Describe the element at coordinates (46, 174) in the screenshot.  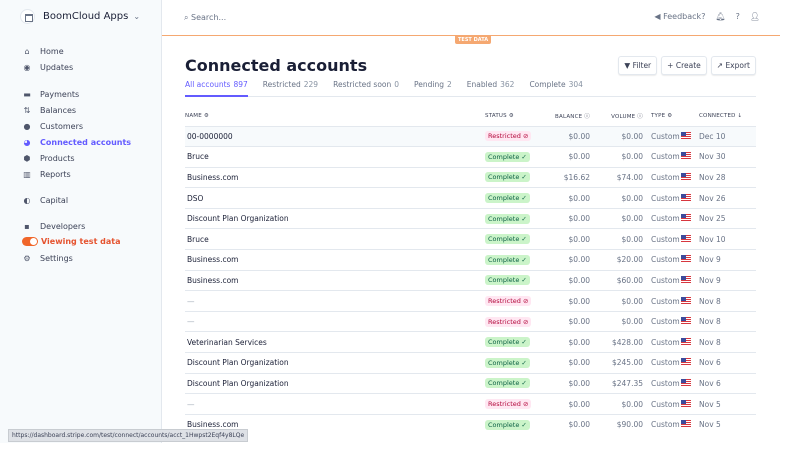
I see `sidebar-item-reports: ▥ Reports` at that location.